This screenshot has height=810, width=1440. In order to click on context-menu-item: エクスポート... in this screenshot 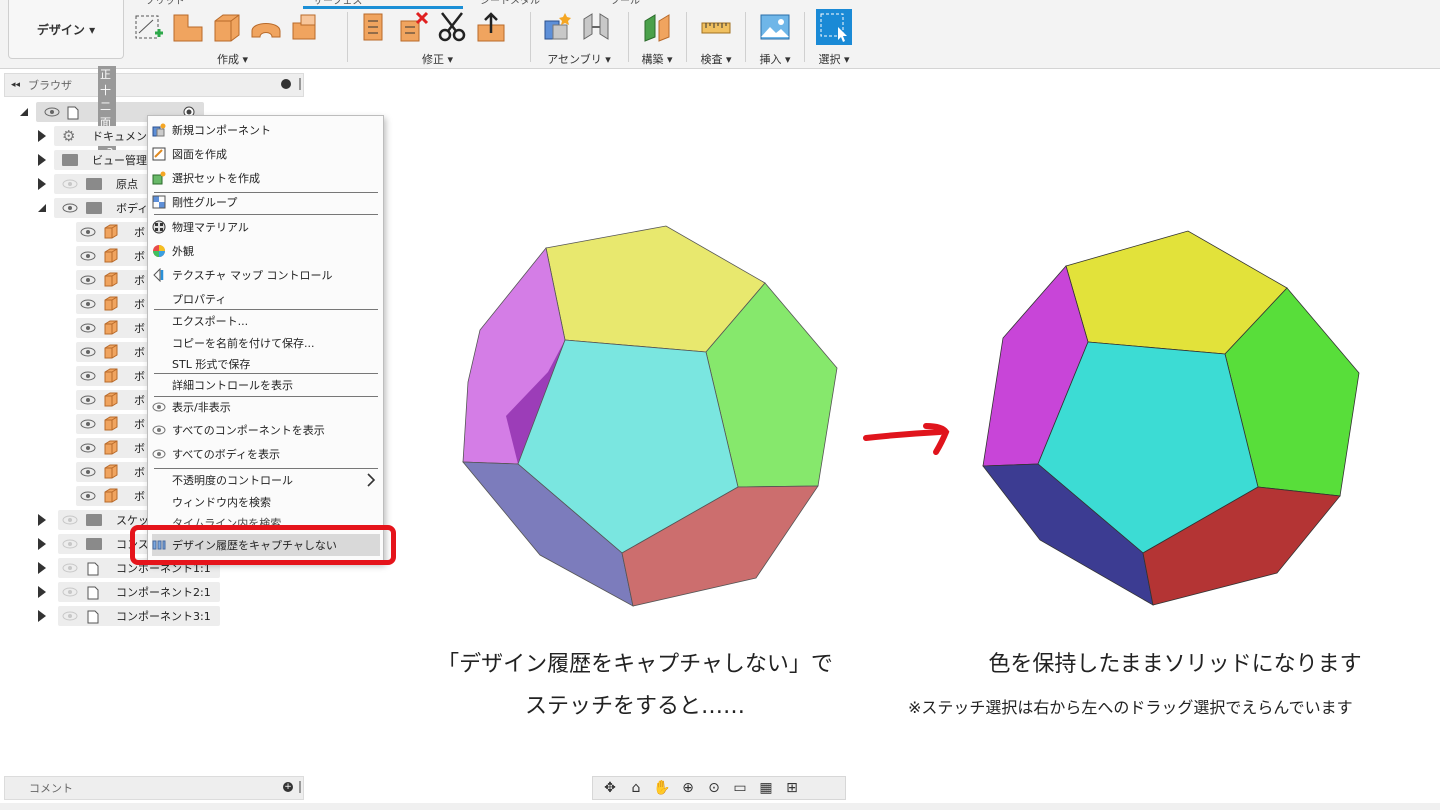, I will do `click(266, 321)`.